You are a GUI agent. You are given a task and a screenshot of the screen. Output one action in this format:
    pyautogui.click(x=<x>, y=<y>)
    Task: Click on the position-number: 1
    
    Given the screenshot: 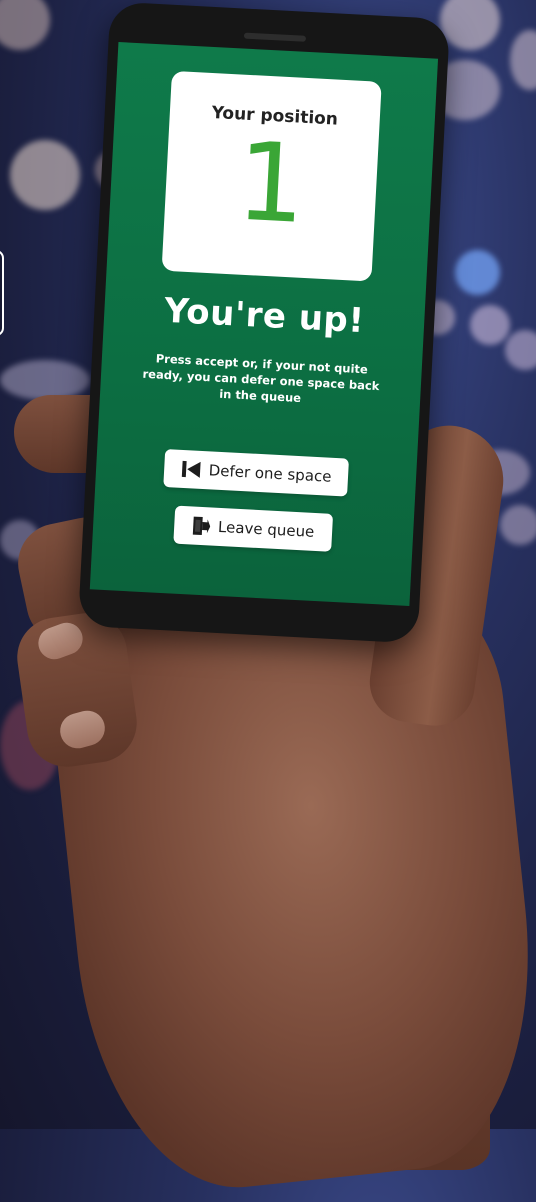 What is the action you would take?
    pyautogui.click(x=271, y=183)
    